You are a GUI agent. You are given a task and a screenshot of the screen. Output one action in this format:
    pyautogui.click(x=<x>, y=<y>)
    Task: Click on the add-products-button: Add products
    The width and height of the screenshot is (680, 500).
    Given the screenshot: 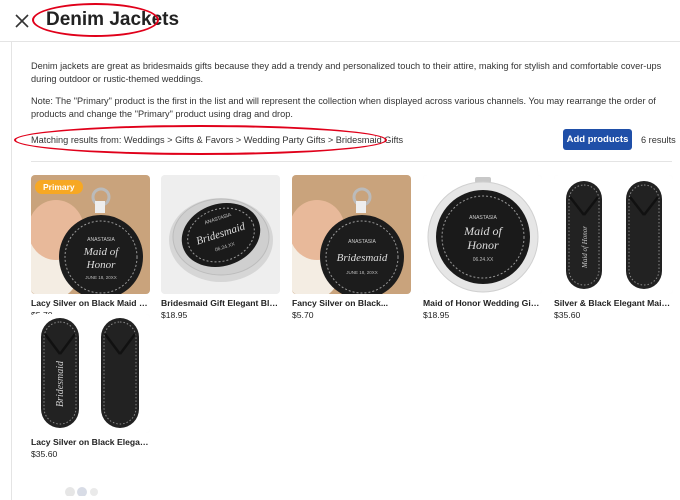 What is the action you would take?
    pyautogui.click(x=597, y=139)
    